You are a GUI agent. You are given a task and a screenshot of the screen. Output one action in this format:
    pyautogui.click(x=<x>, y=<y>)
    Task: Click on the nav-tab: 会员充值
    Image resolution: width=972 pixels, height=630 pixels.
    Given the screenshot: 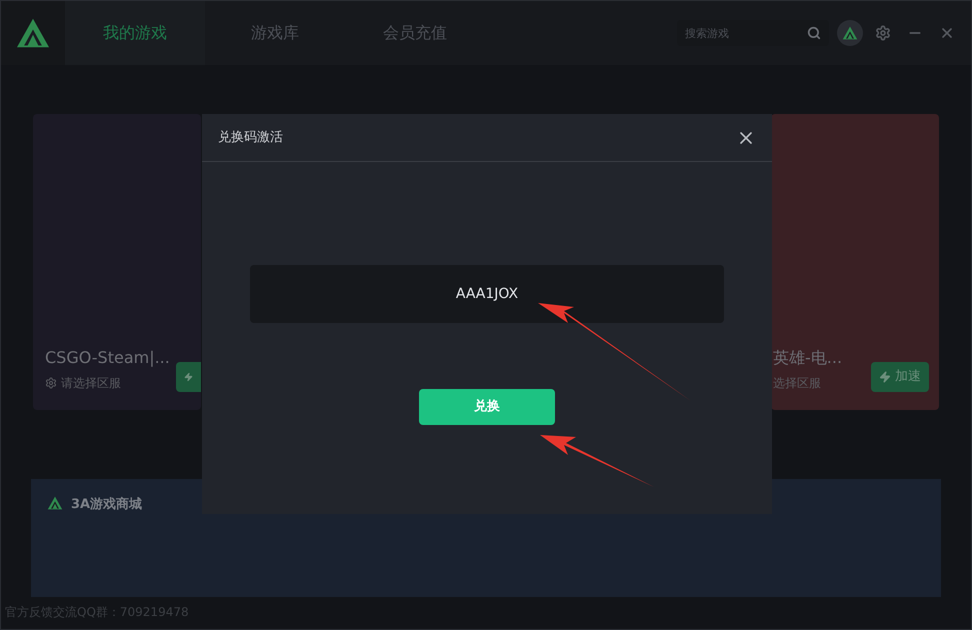 What is the action you would take?
    pyautogui.click(x=415, y=33)
    